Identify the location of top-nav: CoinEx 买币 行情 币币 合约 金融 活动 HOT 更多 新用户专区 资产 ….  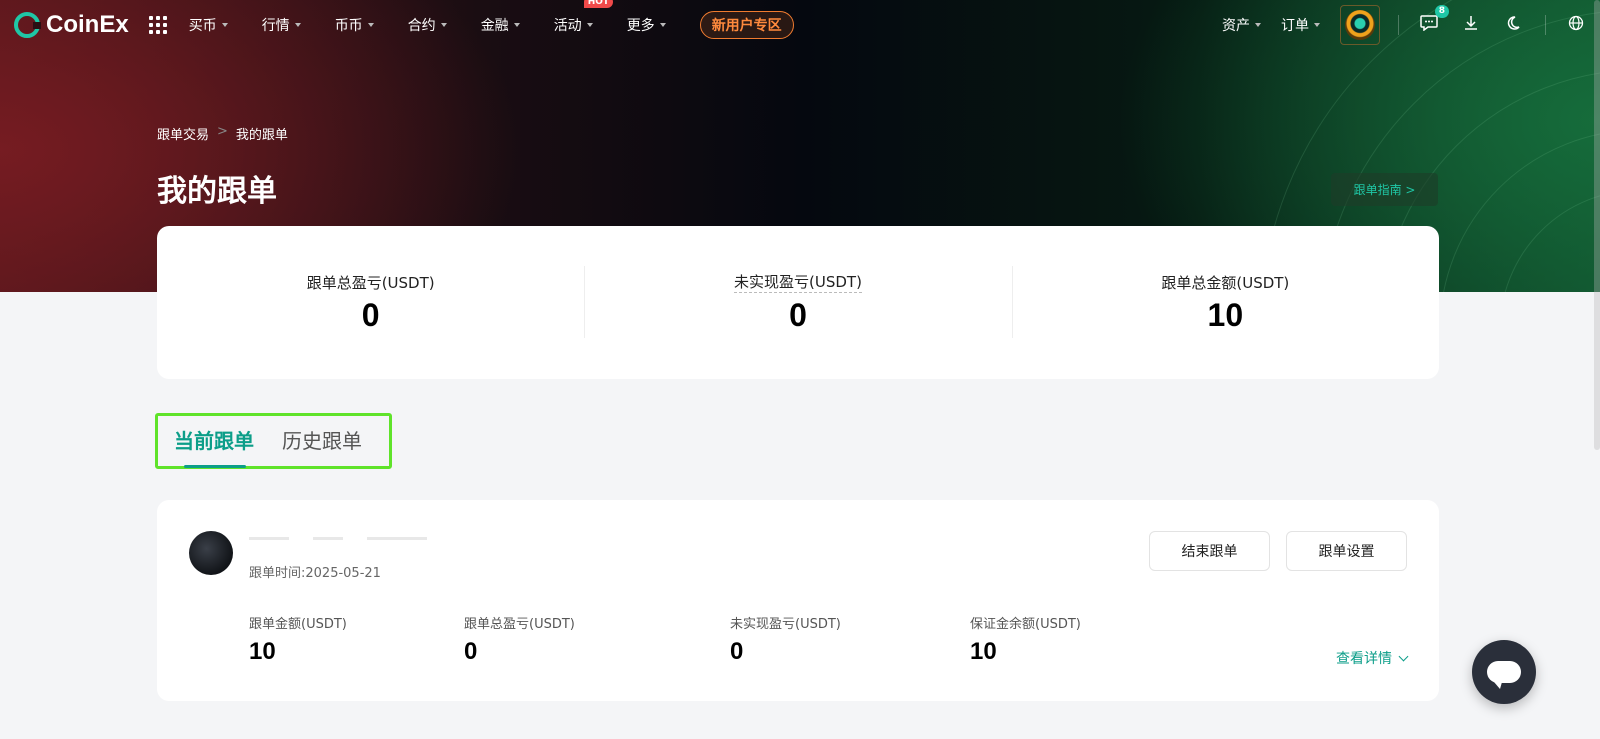
(800, 25).